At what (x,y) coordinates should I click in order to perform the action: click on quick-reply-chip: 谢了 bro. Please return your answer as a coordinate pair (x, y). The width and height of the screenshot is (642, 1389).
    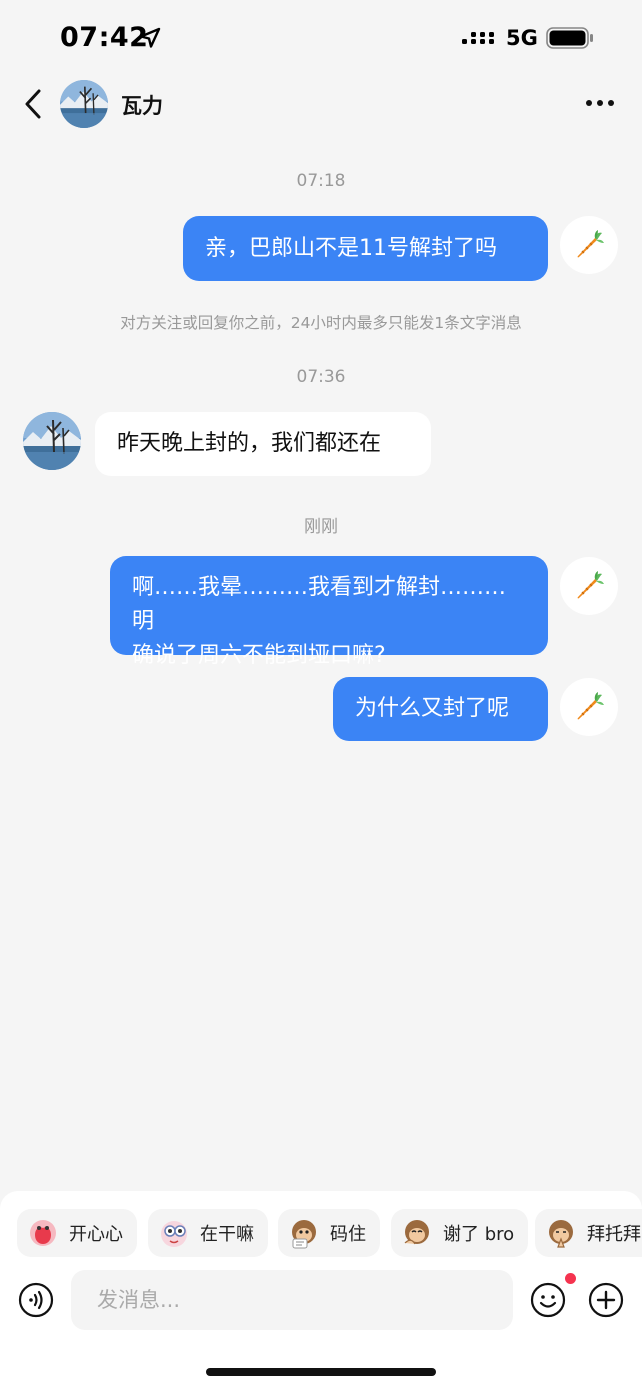
    Looking at the image, I should click on (460, 1233).